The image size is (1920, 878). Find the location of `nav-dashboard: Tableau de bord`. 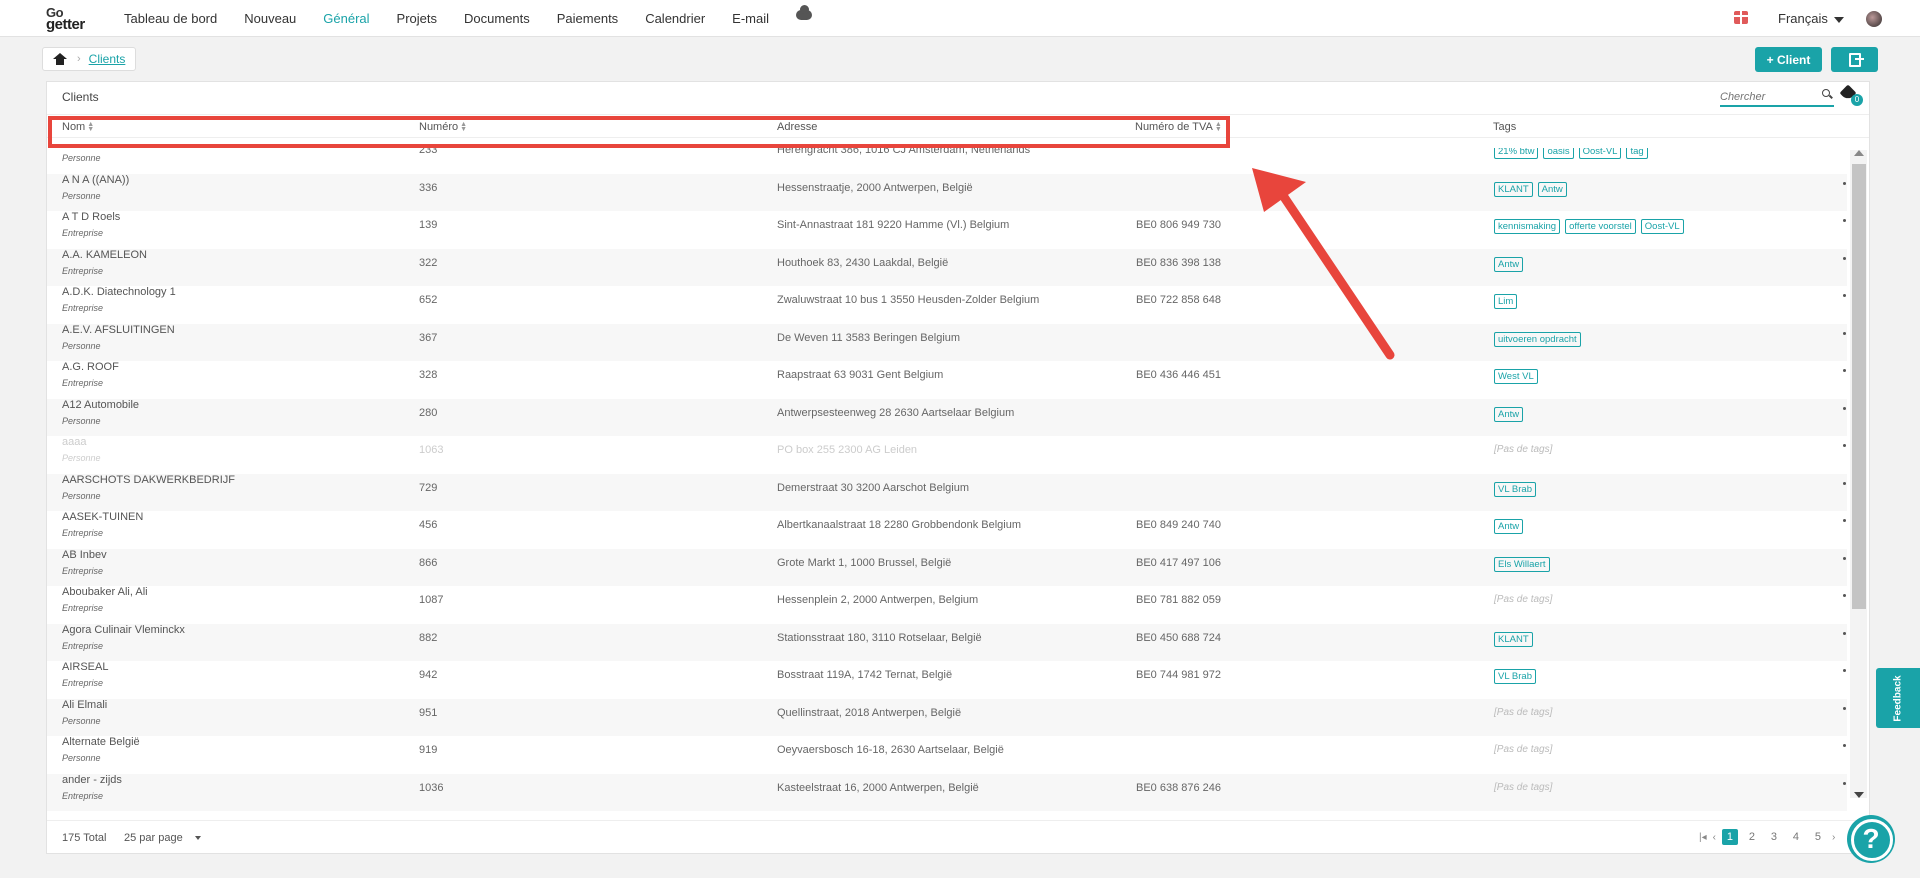

nav-dashboard: Tableau de bord is located at coordinates (170, 18).